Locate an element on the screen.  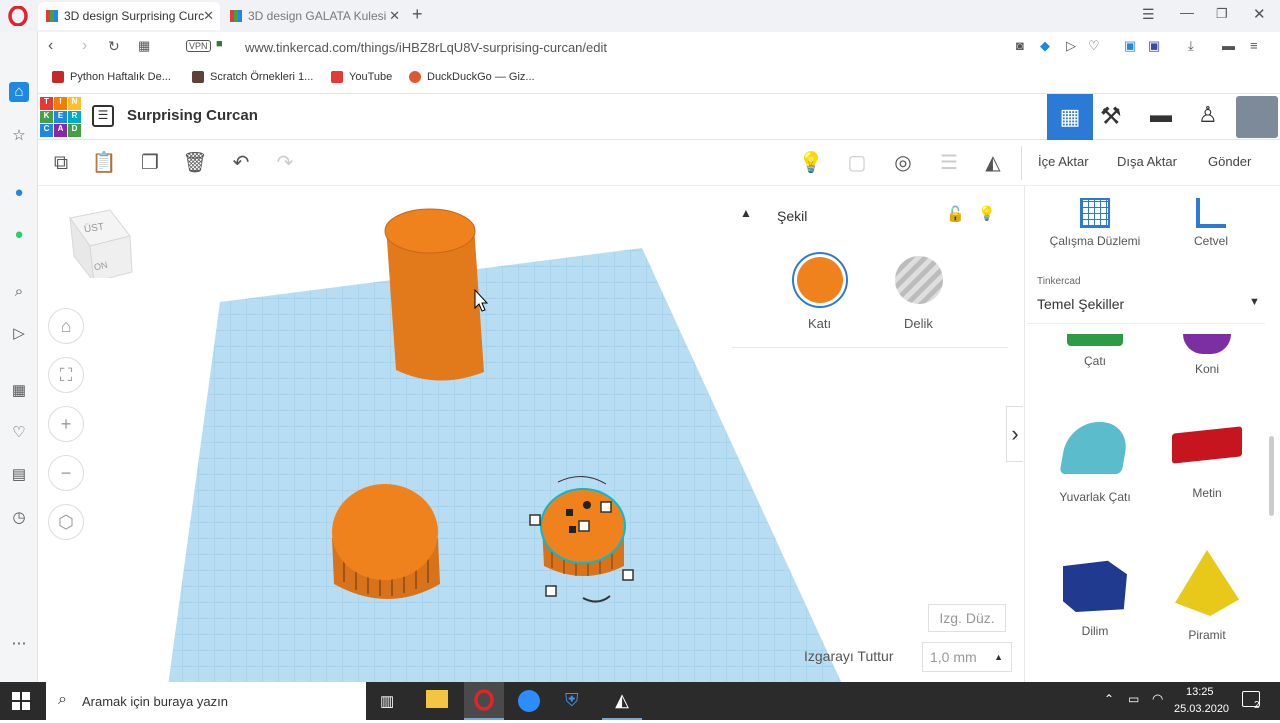
shape-roof: Çatı is located at coordinates (1095, 351).